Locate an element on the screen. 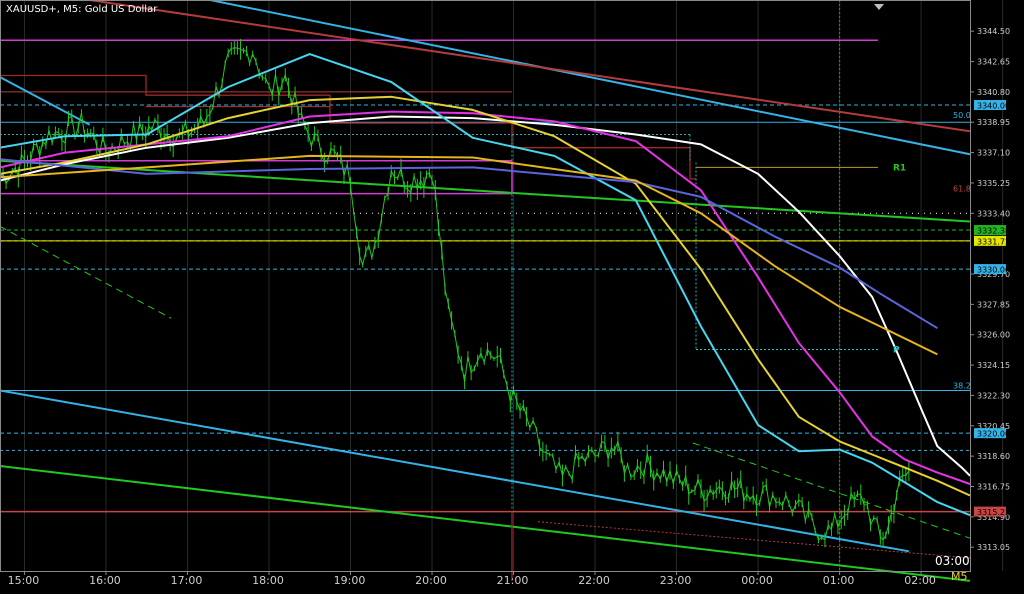 This screenshot has width=1024, height=594. price-tag-label: 3315.22 is located at coordinates (993, 512).